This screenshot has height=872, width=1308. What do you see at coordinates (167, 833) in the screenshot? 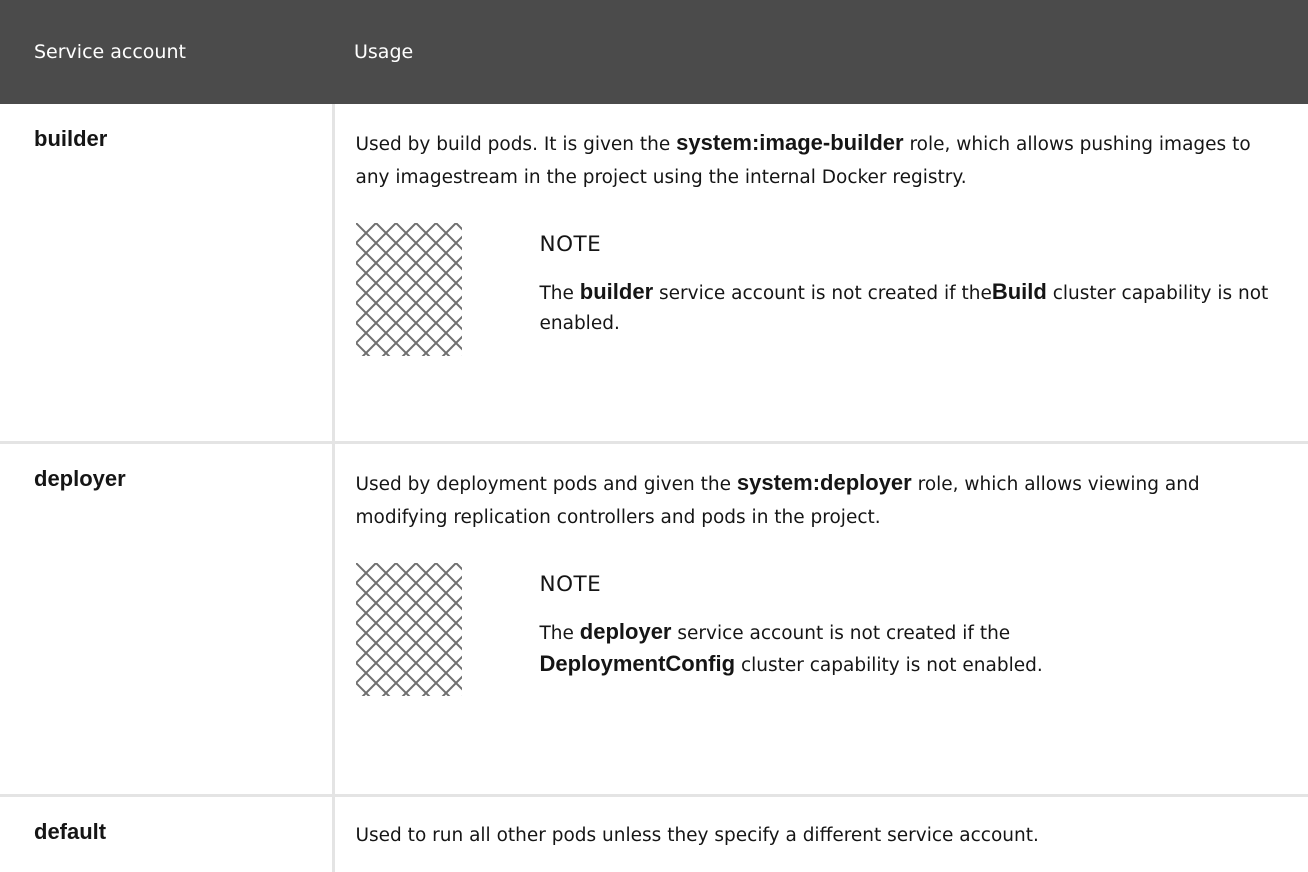
I see `account-name-default: default` at bounding box center [167, 833].